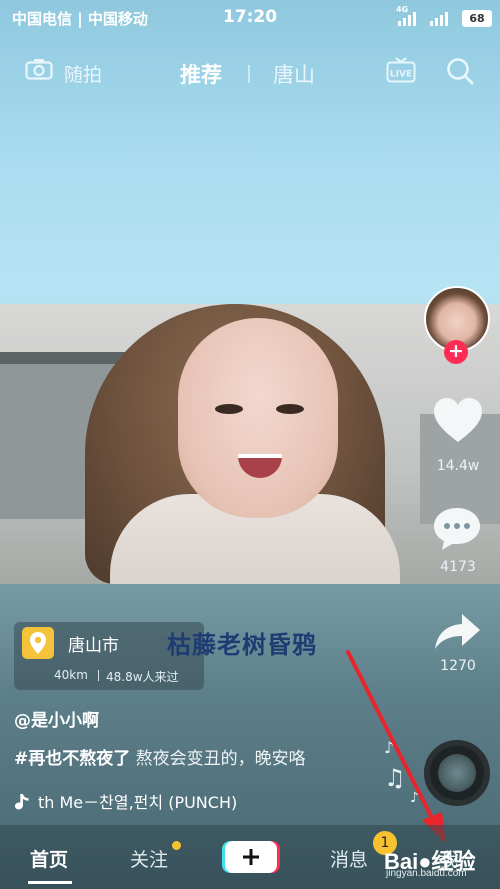  I want to click on tab-city: 唐山, so click(294, 74).